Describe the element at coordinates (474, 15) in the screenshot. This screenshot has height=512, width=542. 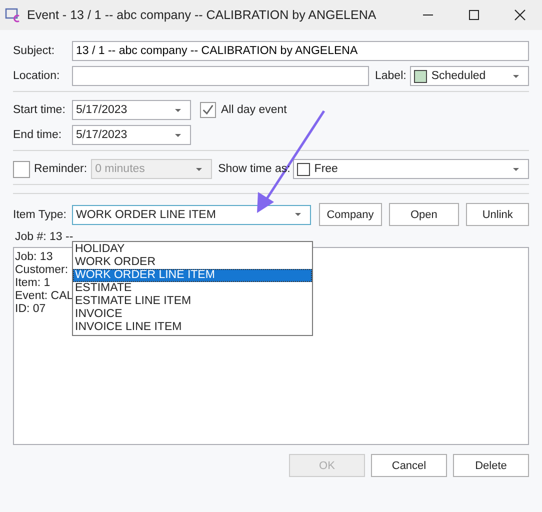
I see `maximize-icon` at that location.